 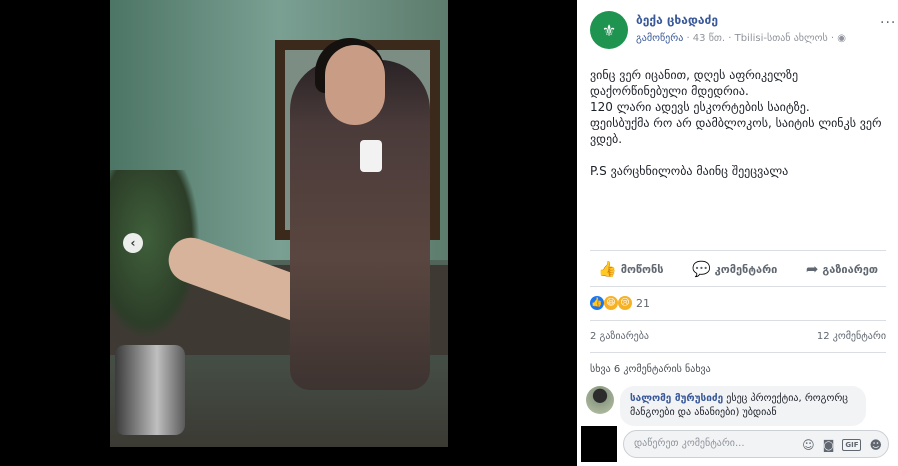 I want to click on comment-input: დაწერეთ კომენტარი... ☺ ◙ GIF ☻, so click(x=756, y=444).